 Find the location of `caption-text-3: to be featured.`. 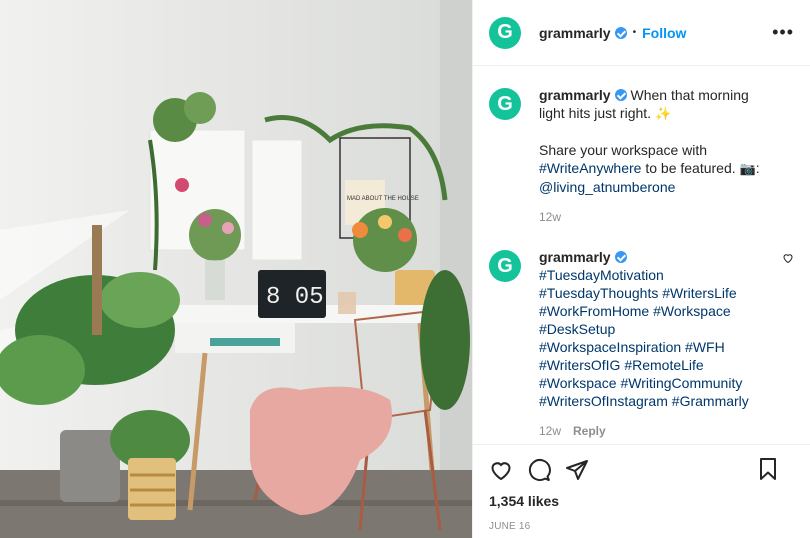

caption-text-3: to be featured. is located at coordinates (690, 168).